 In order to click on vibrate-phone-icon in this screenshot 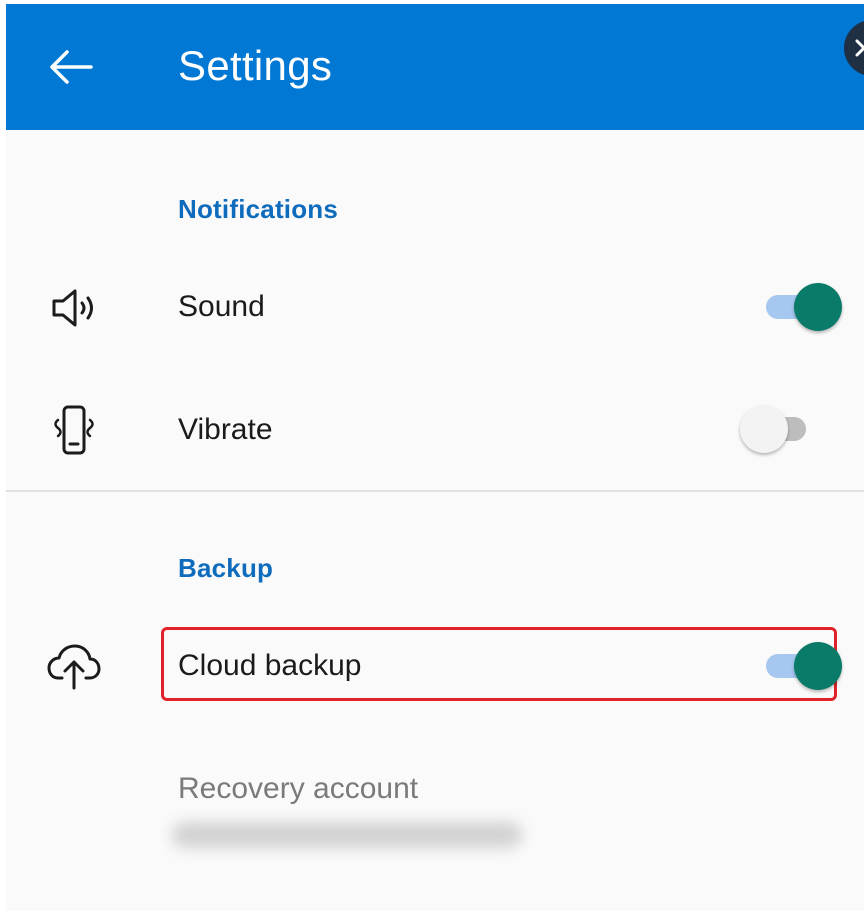, I will do `click(74, 430)`.